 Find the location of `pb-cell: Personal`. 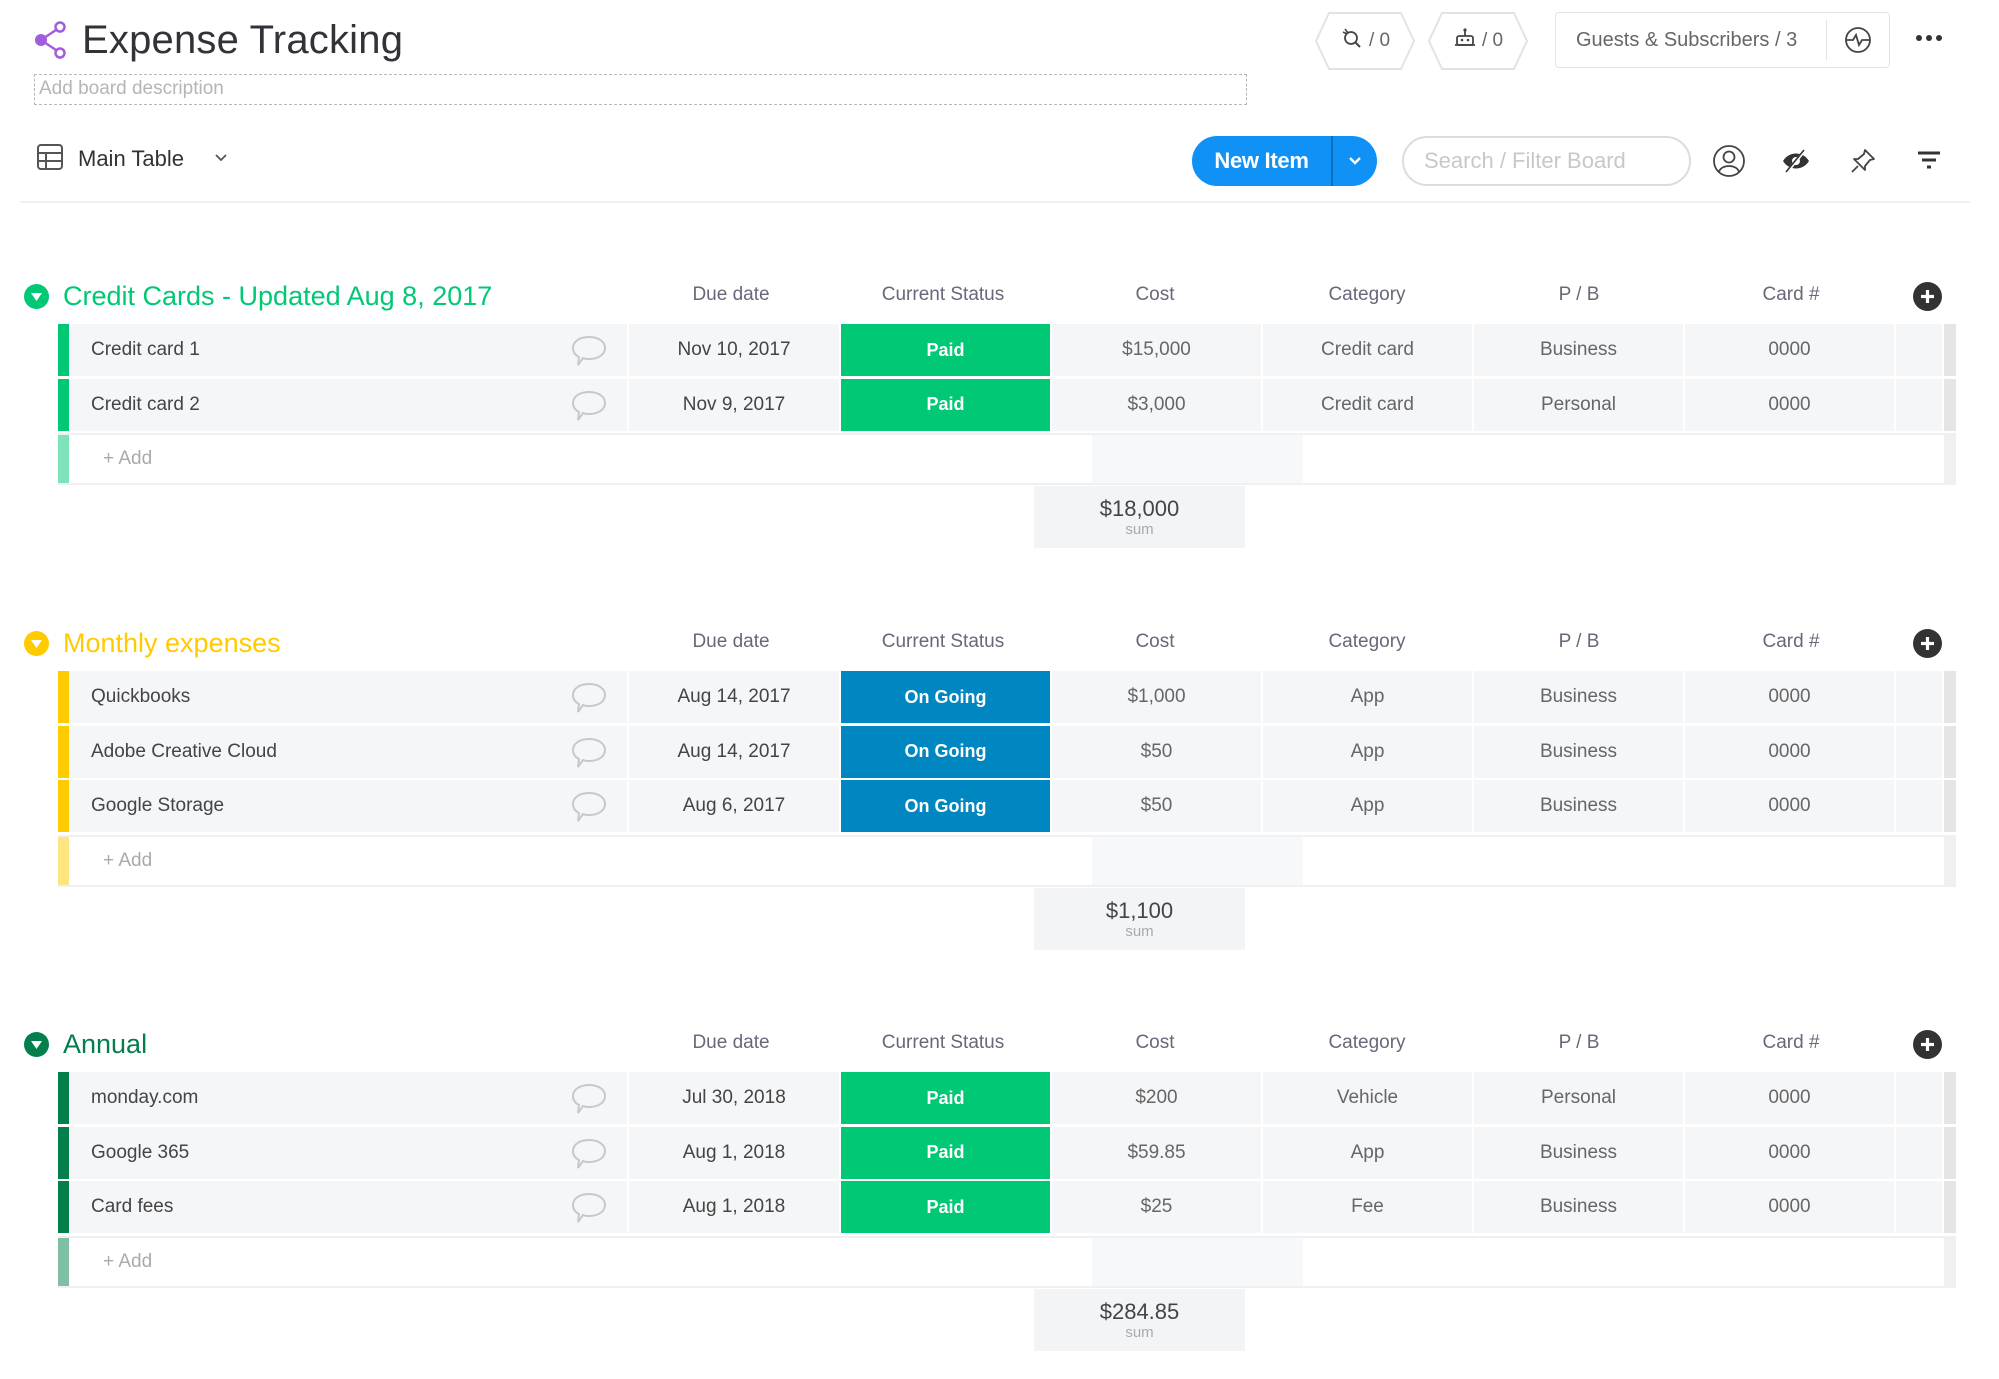

pb-cell: Personal is located at coordinates (1579, 404).